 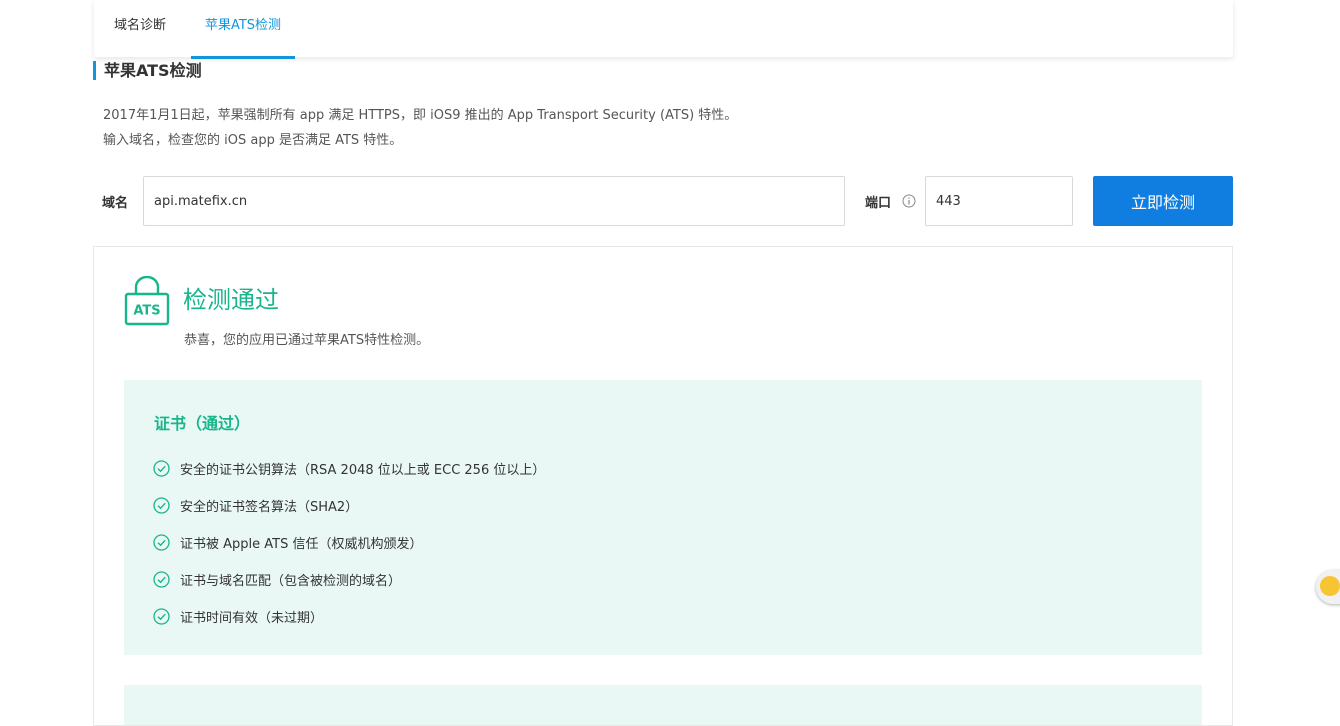 I want to click on check-item-label: 证书与域名匹配（包含被检测的域名）, so click(x=291, y=581).